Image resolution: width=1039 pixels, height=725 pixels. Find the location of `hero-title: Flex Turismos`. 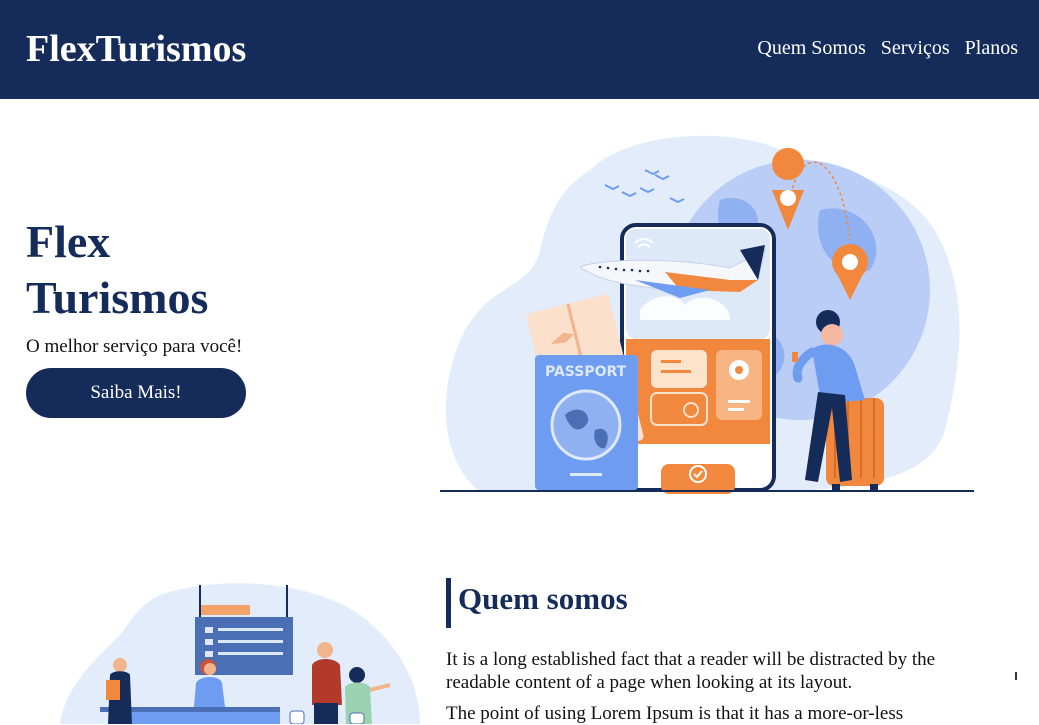

hero-title: Flex Turismos is located at coordinates (206, 270).